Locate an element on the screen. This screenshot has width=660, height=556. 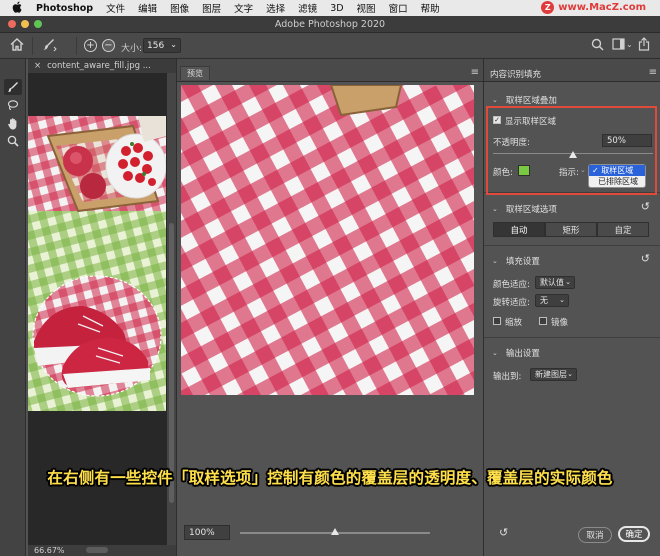
mode-custom-button: 自定 is located at coordinates (623, 229).